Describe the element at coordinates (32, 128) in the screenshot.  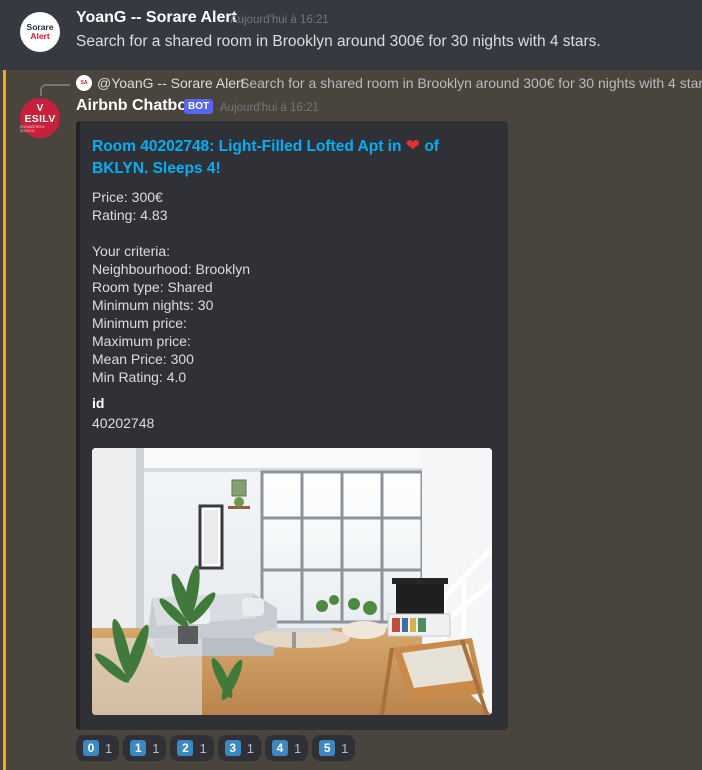
I see `esilv-logo-subtitle: ENGINEERING SCHOOL` at that location.